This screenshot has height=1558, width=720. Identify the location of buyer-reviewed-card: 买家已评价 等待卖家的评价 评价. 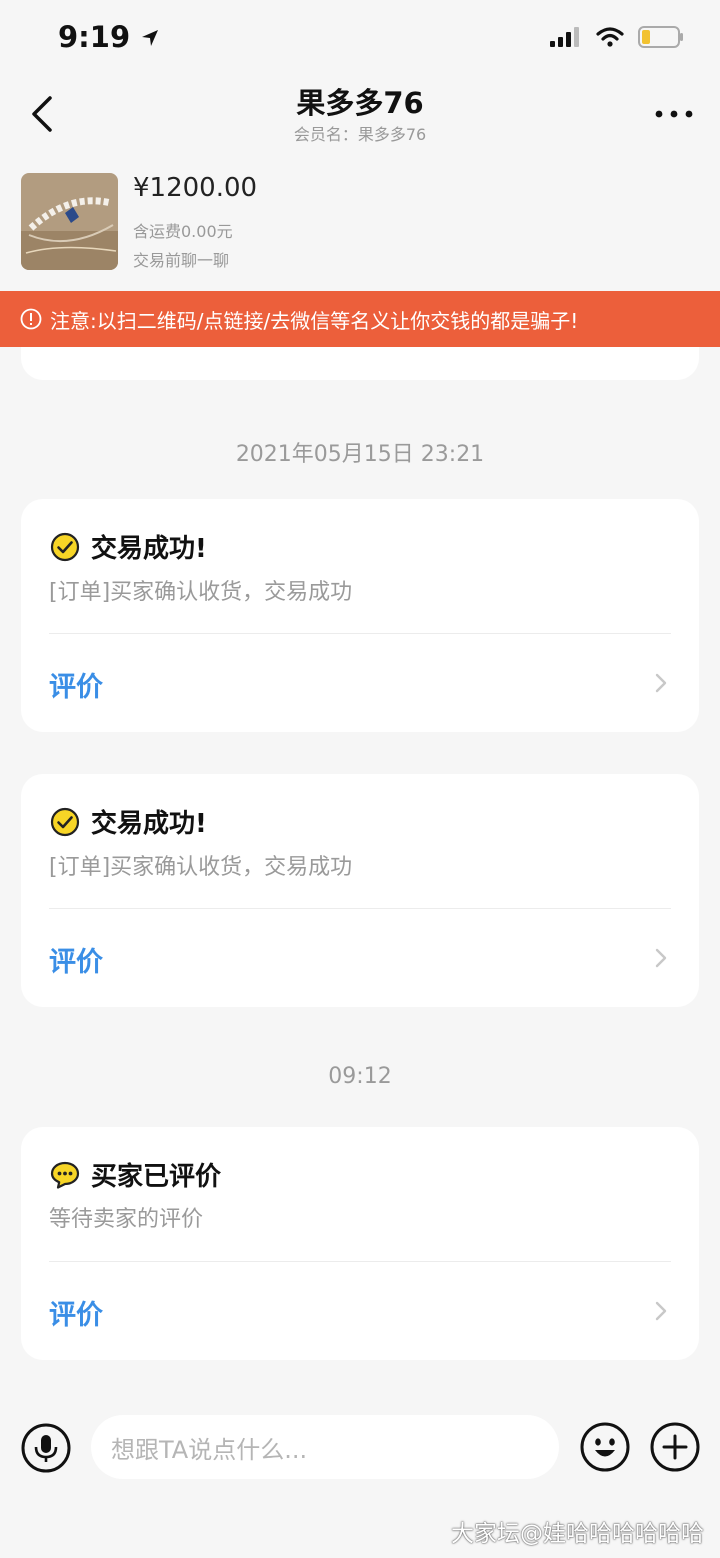
(360, 1243).